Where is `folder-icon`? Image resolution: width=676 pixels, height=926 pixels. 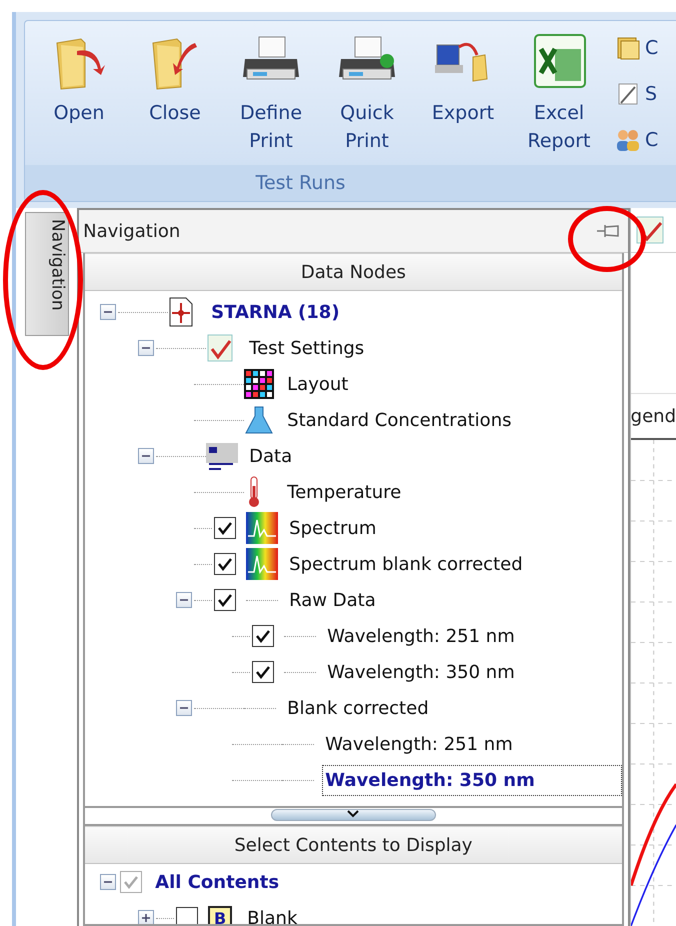
folder-icon is located at coordinates (628, 48).